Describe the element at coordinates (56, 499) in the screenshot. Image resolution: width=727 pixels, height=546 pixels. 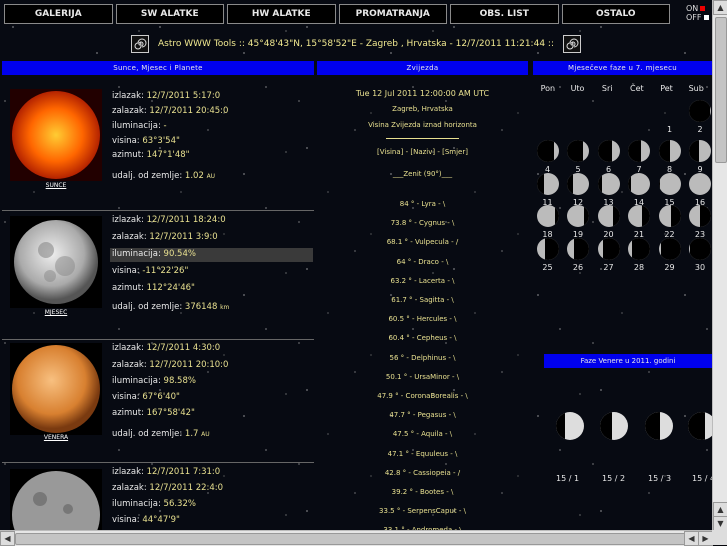
I see `planet-image` at that location.